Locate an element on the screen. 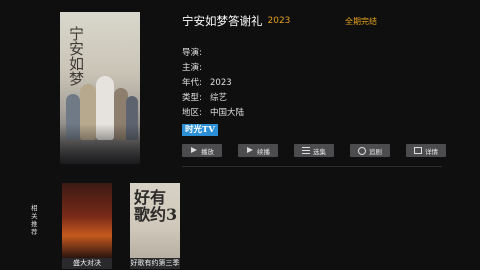  info-key: 主演: is located at coordinates (192, 68).